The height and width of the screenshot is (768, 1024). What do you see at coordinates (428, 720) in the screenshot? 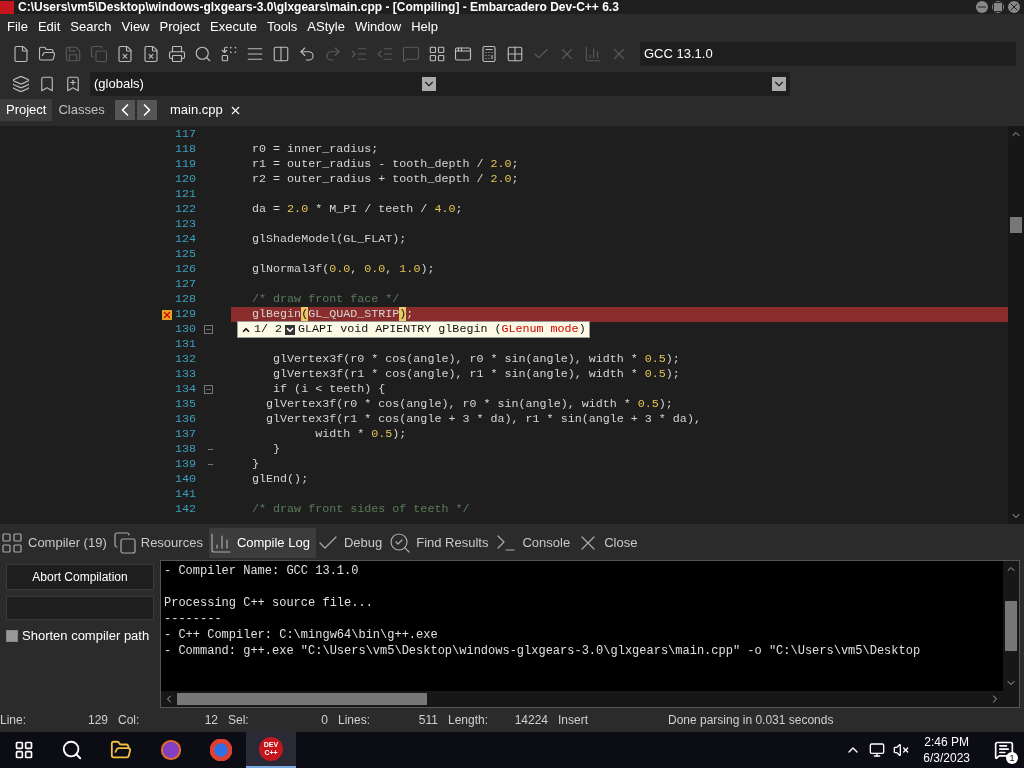
I see `status-value: 511` at bounding box center [428, 720].